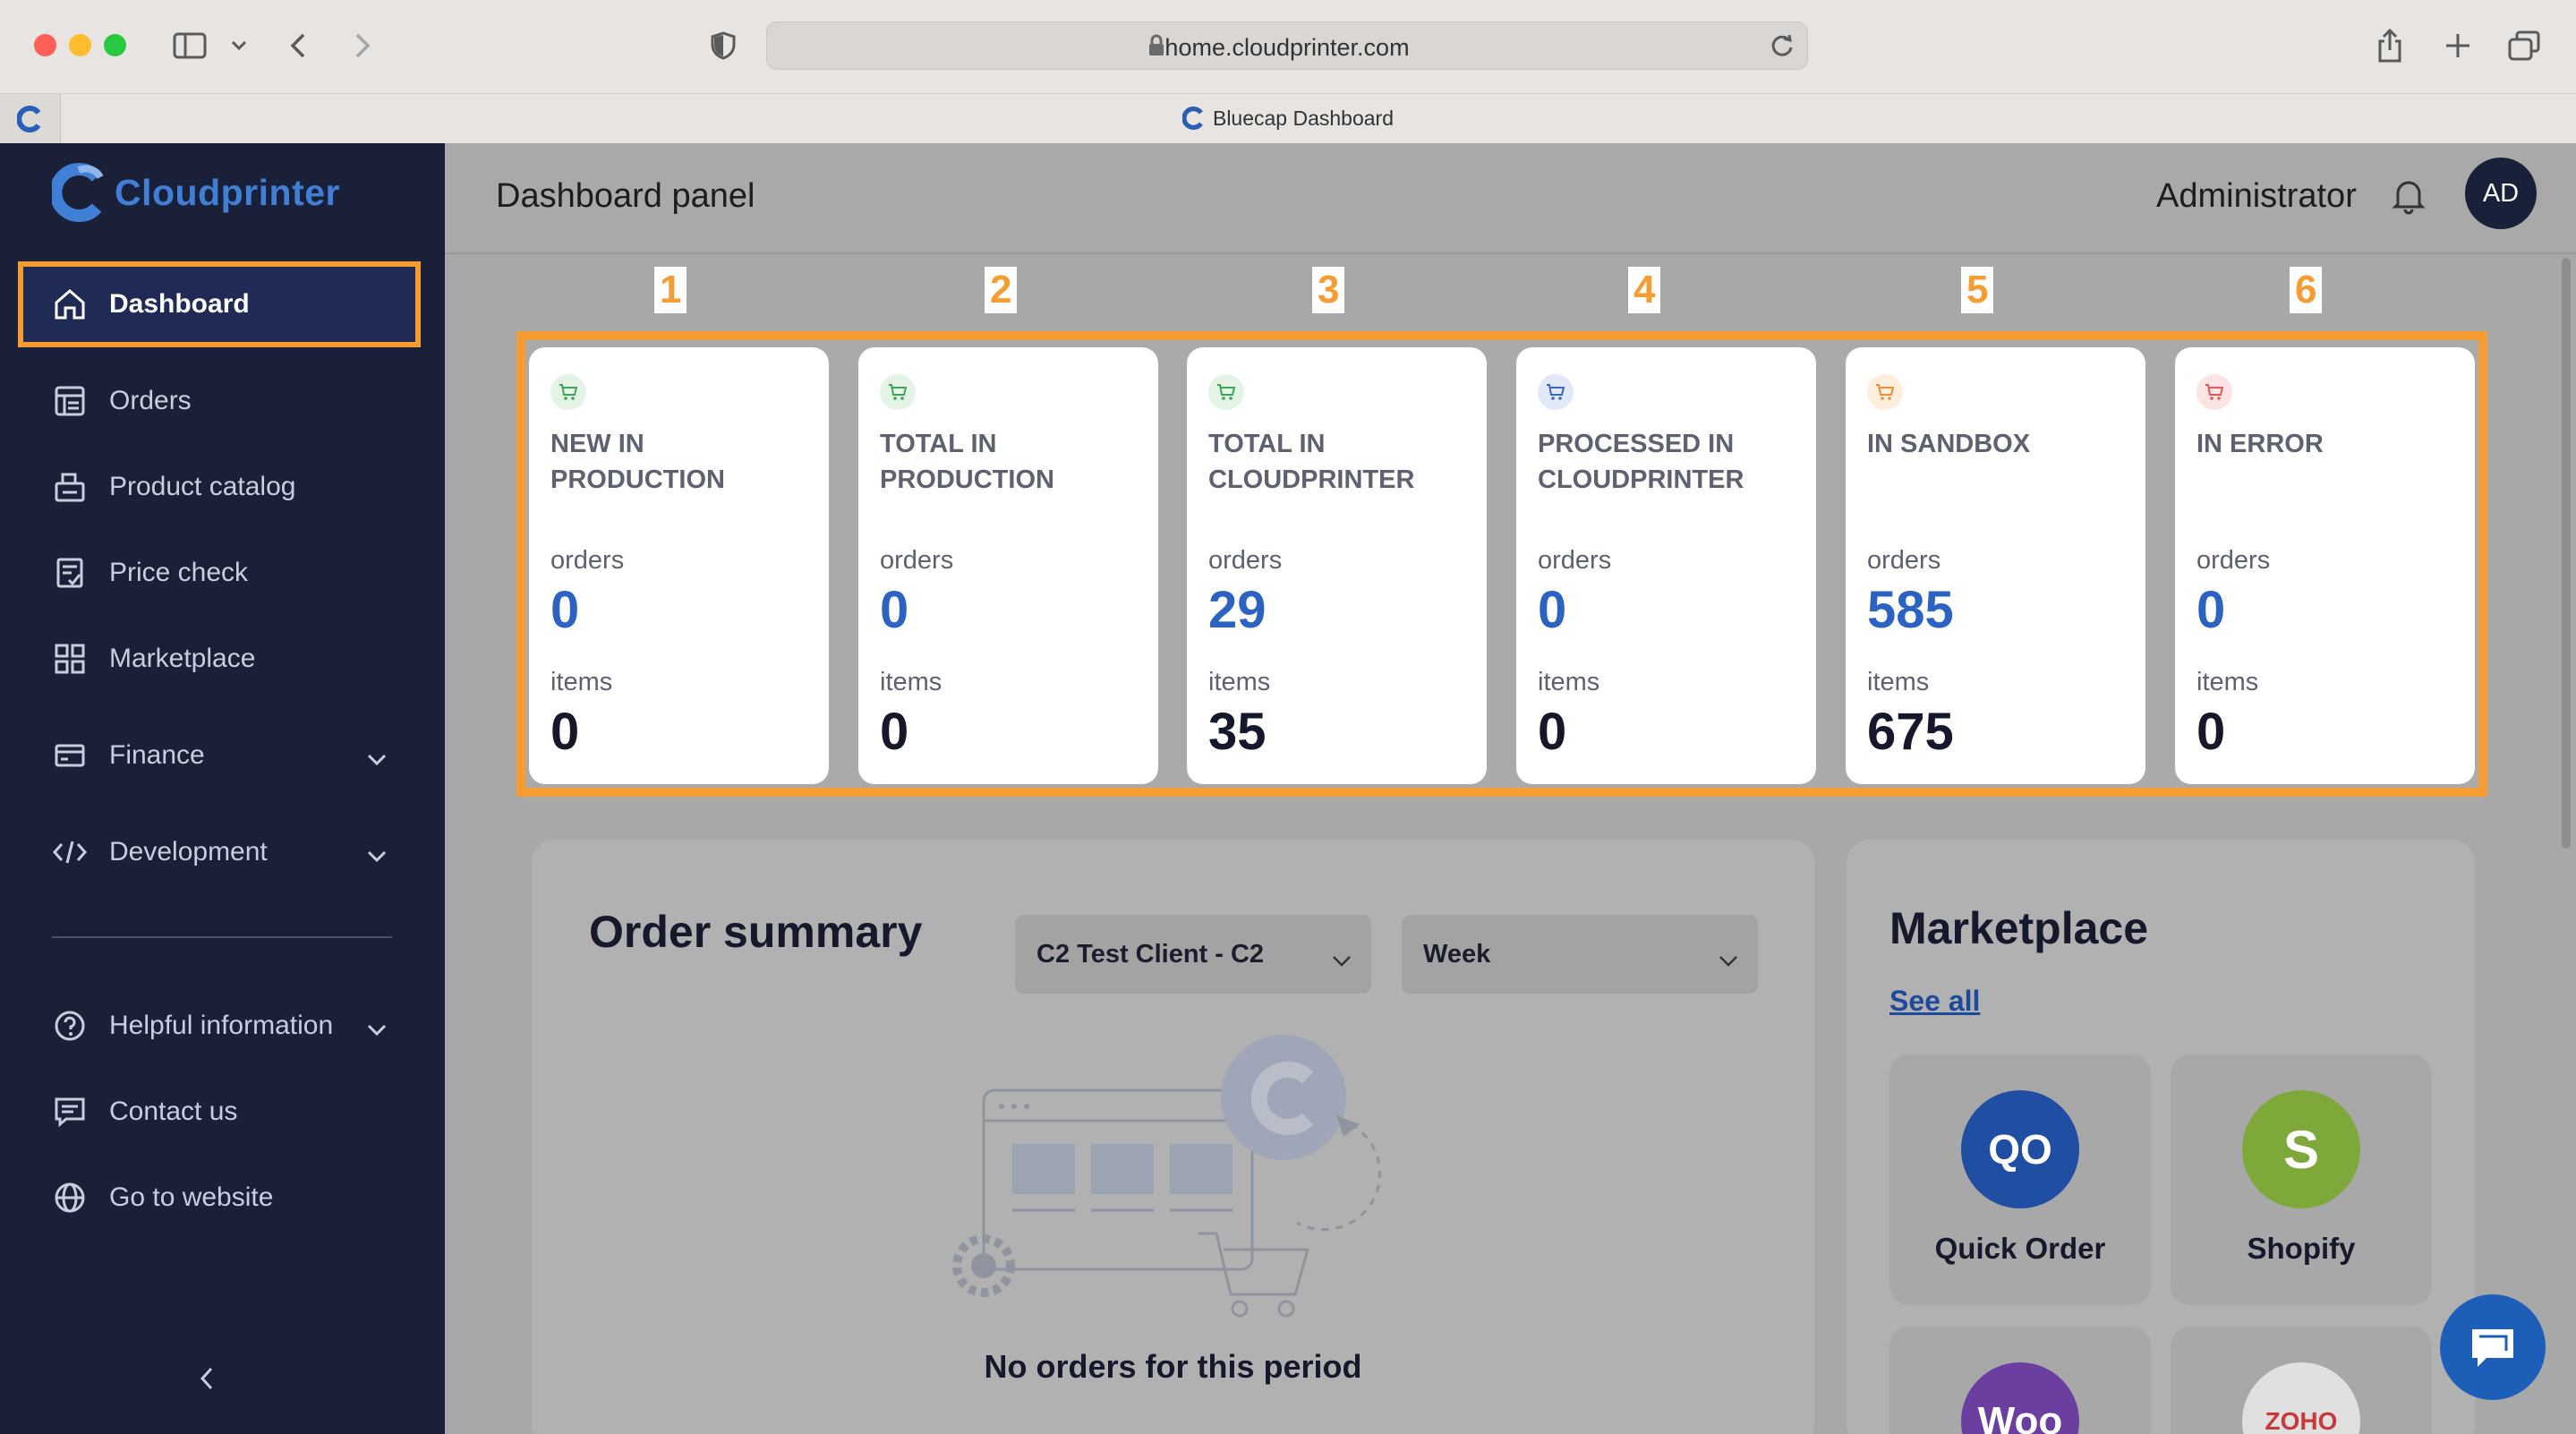  Describe the element at coordinates (1008, 565) in the screenshot. I see `stat-card-total-in-production: Total in production orders 0 items 0` at that location.